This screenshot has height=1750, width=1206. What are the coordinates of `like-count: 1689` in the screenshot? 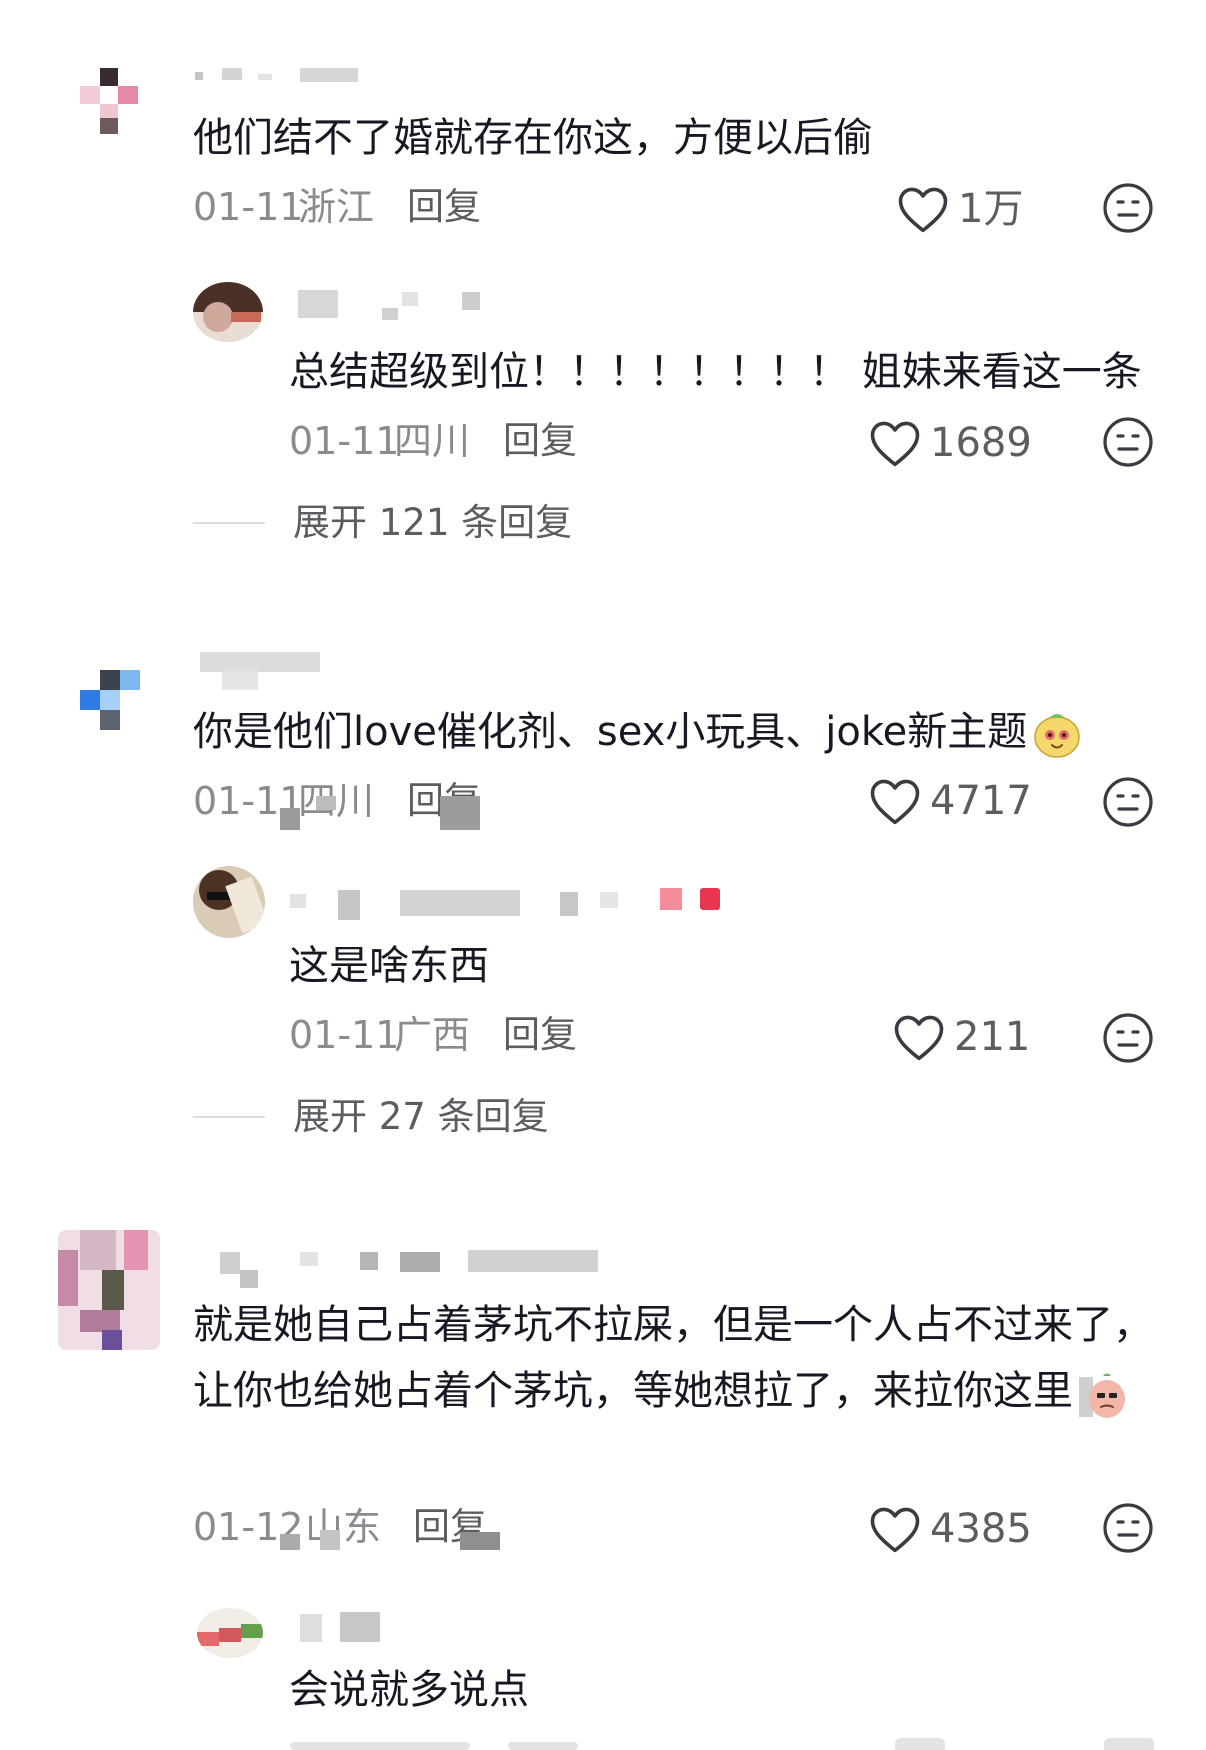 It's located at (981, 443).